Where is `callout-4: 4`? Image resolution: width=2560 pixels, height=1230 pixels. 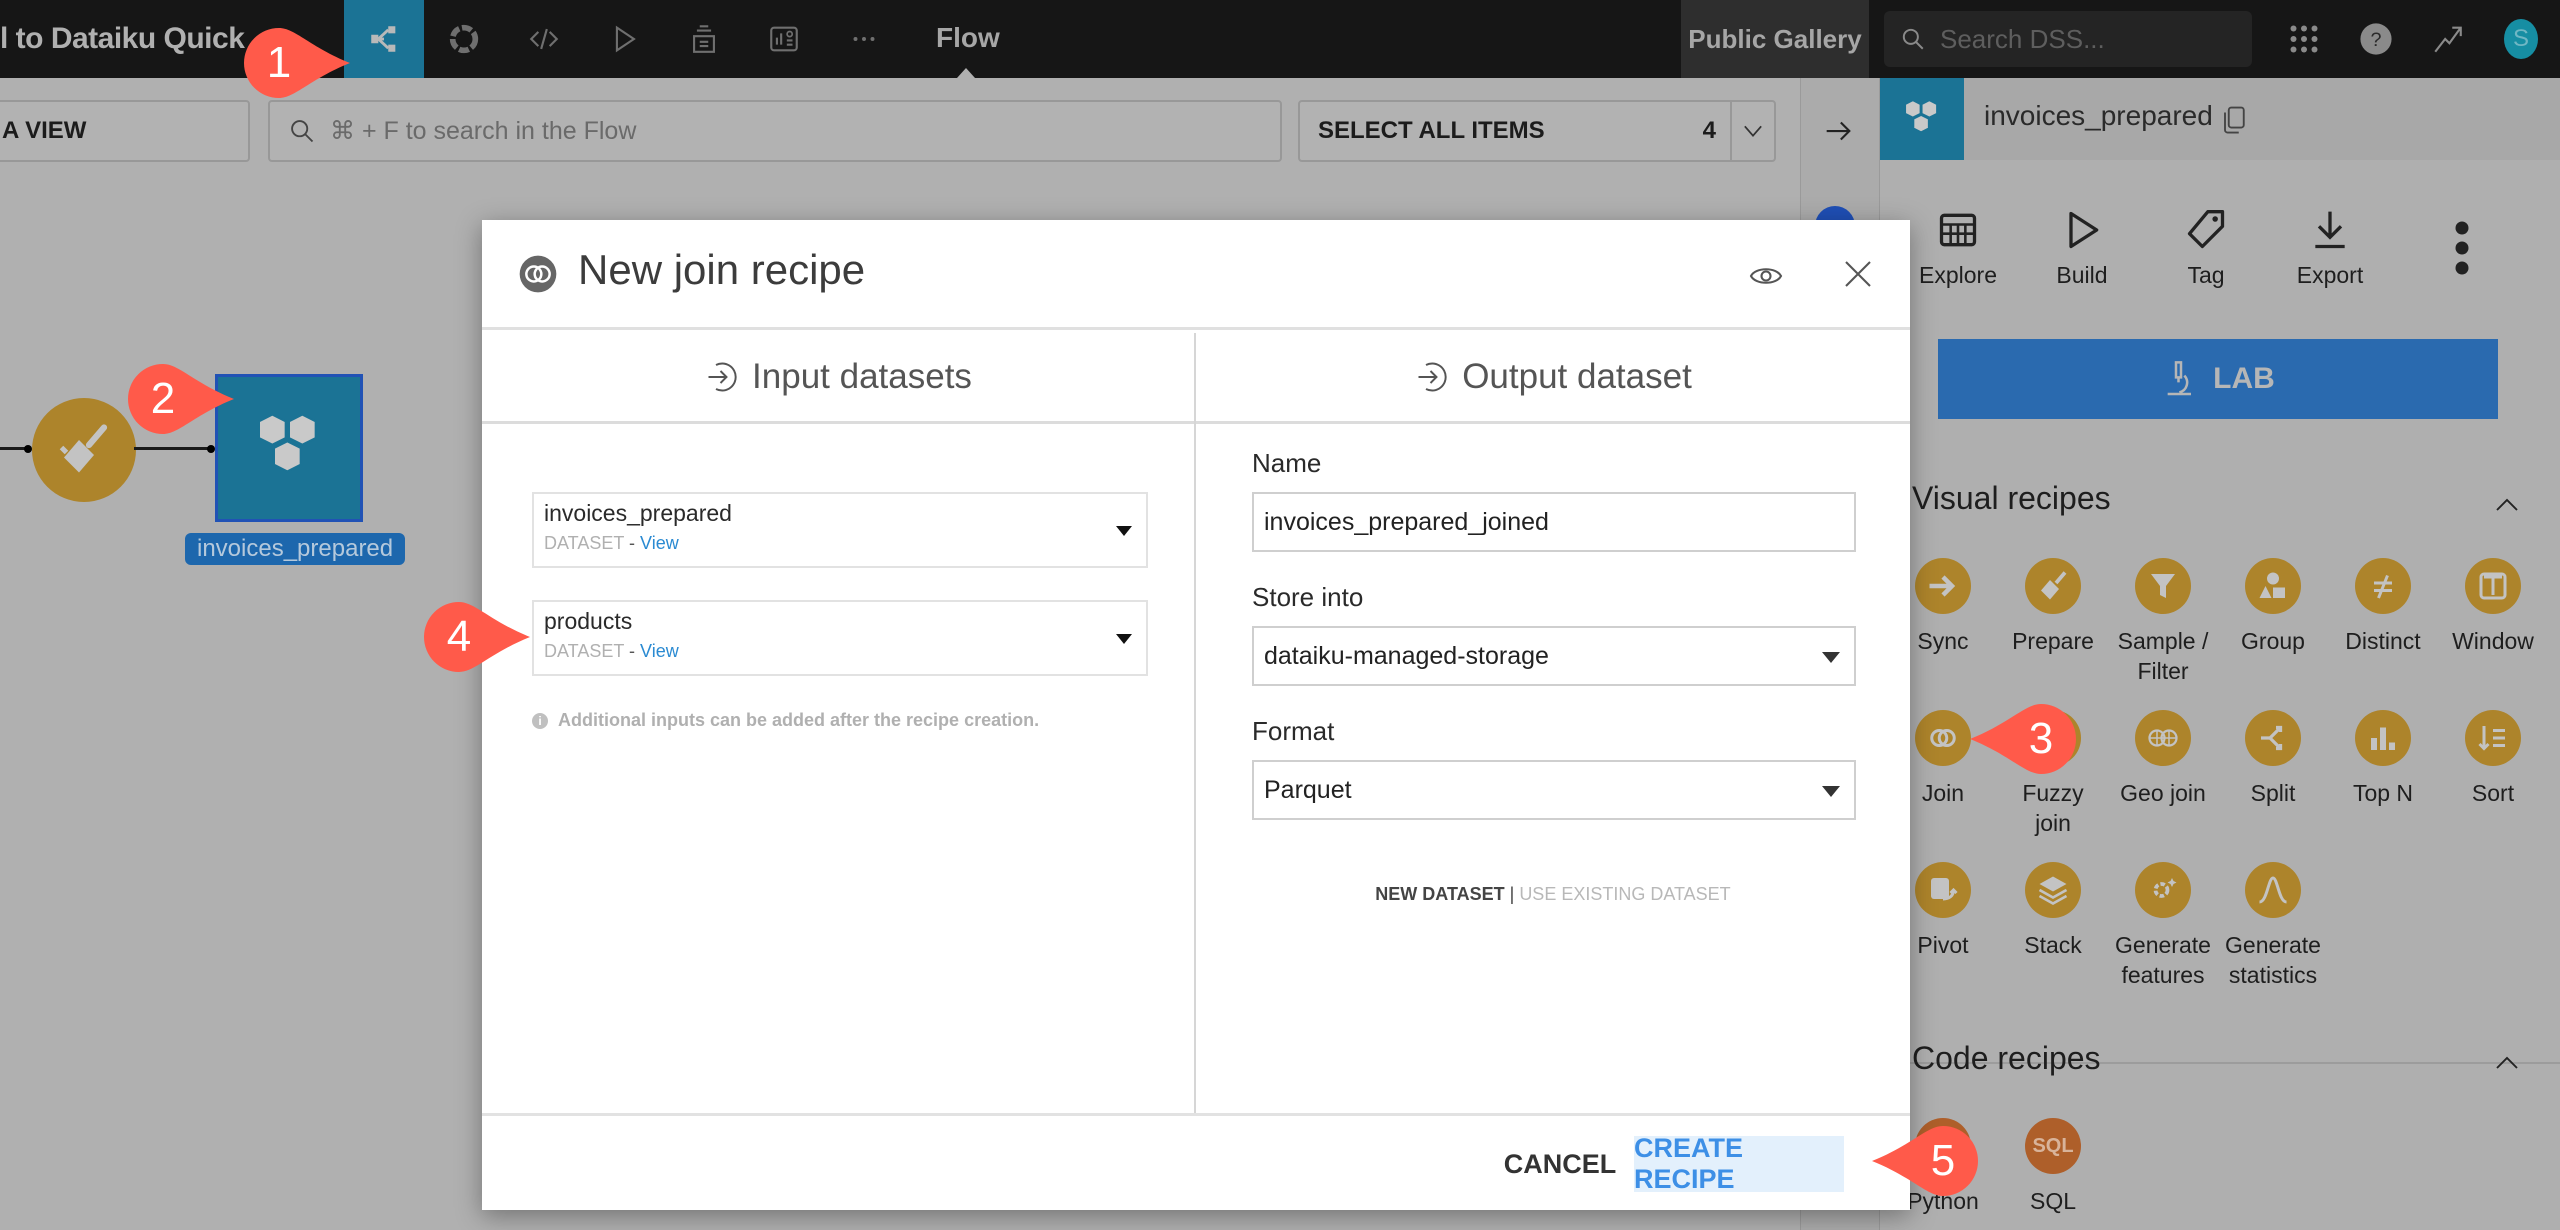
callout-4: 4 is located at coordinates (475, 637).